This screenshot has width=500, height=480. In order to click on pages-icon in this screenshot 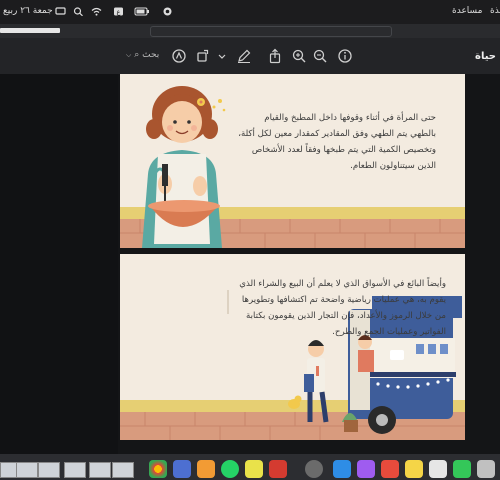, I will do `click(206, 469)`.